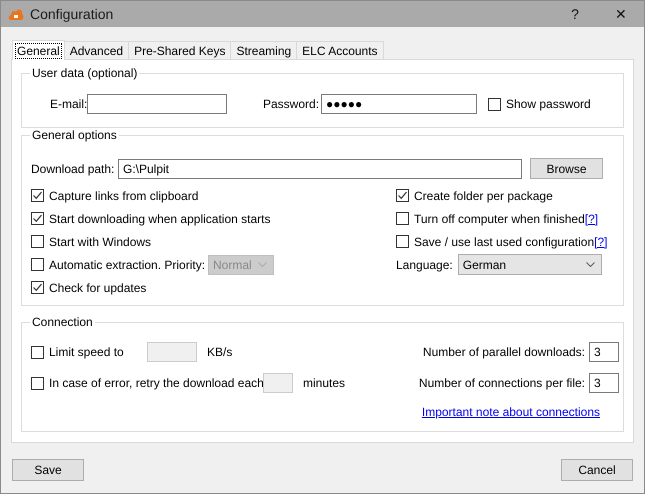 Image resolution: width=645 pixels, height=494 pixels. I want to click on dropdown: German, so click(530, 264).